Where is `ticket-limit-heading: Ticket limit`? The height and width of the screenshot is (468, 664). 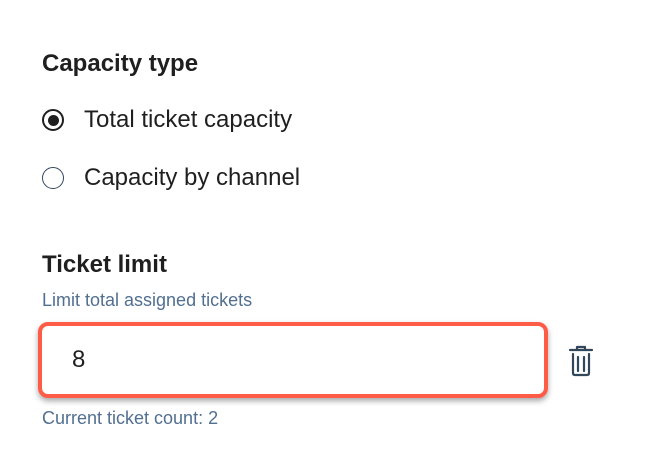
ticket-limit-heading: Ticket limit is located at coordinates (104, 264).